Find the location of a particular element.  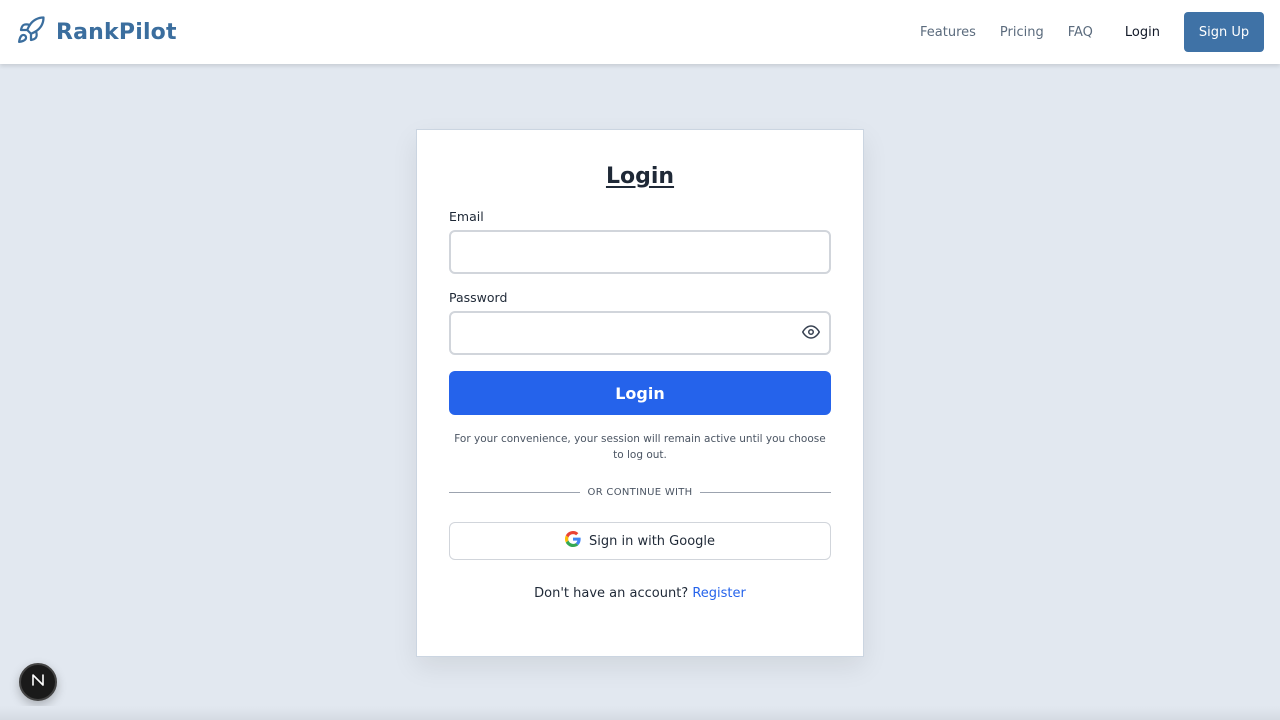

nav-links: Features Pricing FAQ Login Sign Up is located at coordinates (1080, 32).